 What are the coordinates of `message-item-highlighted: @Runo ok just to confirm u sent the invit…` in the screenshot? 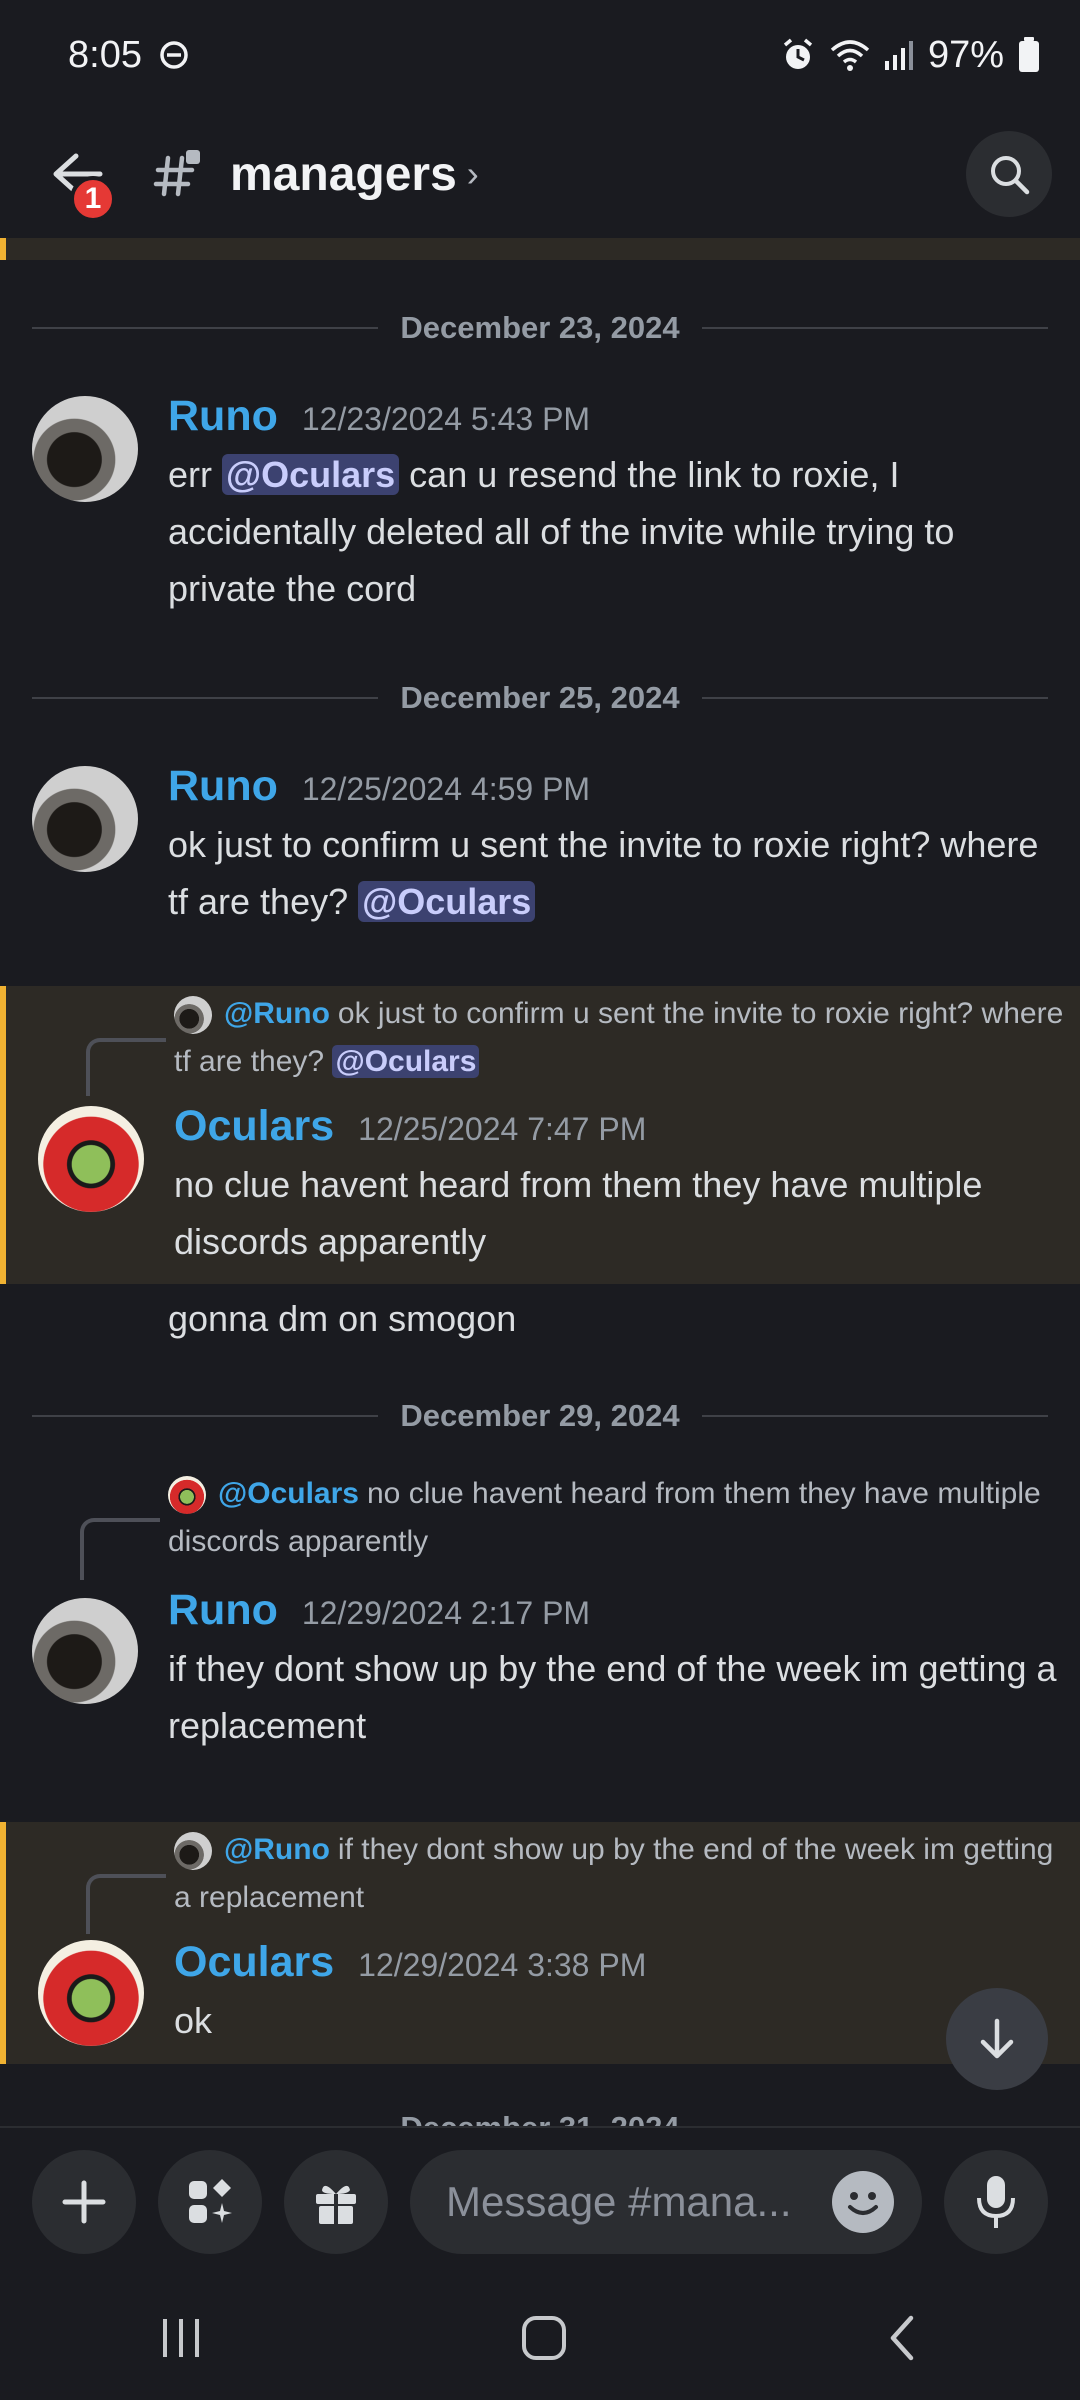 It's located at (540, 1135).